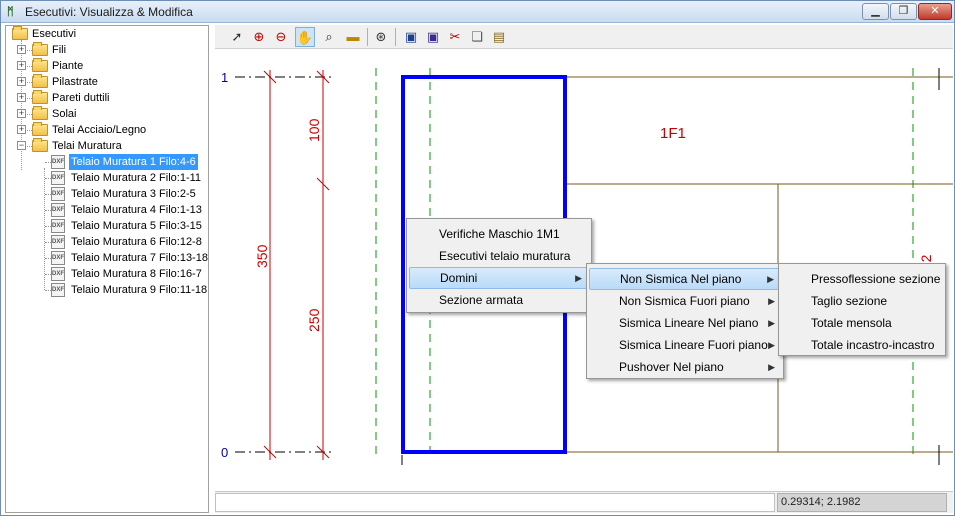  What do you see at coordinates (136, 178) in the screenshot?
I see `tree-item-label: Telaio Muratura 2 Filo:1-11` at bounding box center [136, 178].